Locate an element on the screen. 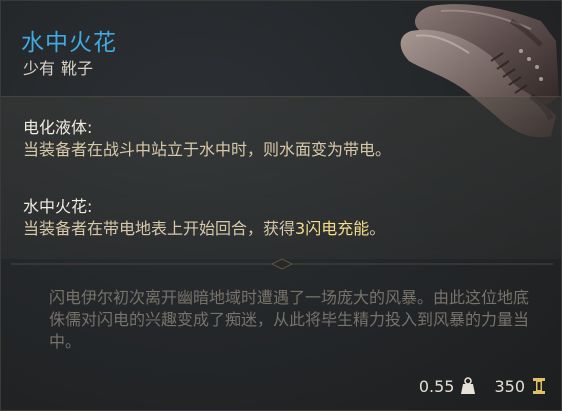 This screenshot has height=411, width=562. divider-ornament is located at coordinates (282, 264).